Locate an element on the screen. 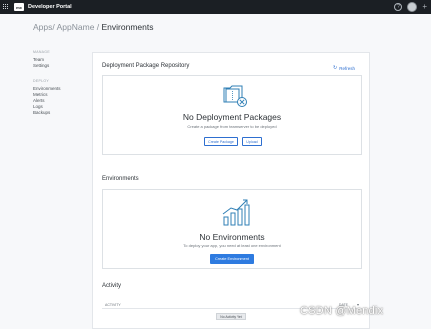 This screenshot has height=329, width=431. plus-icon: + is located at coordinates (424, 7).